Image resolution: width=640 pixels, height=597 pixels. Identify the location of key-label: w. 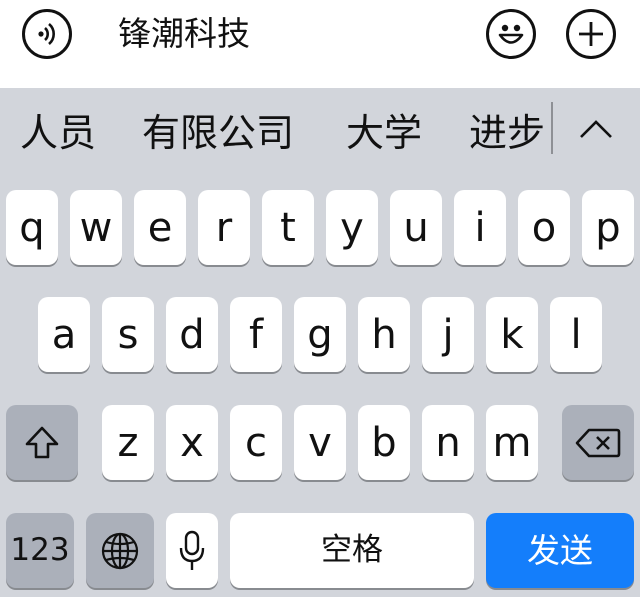
(96, 227).